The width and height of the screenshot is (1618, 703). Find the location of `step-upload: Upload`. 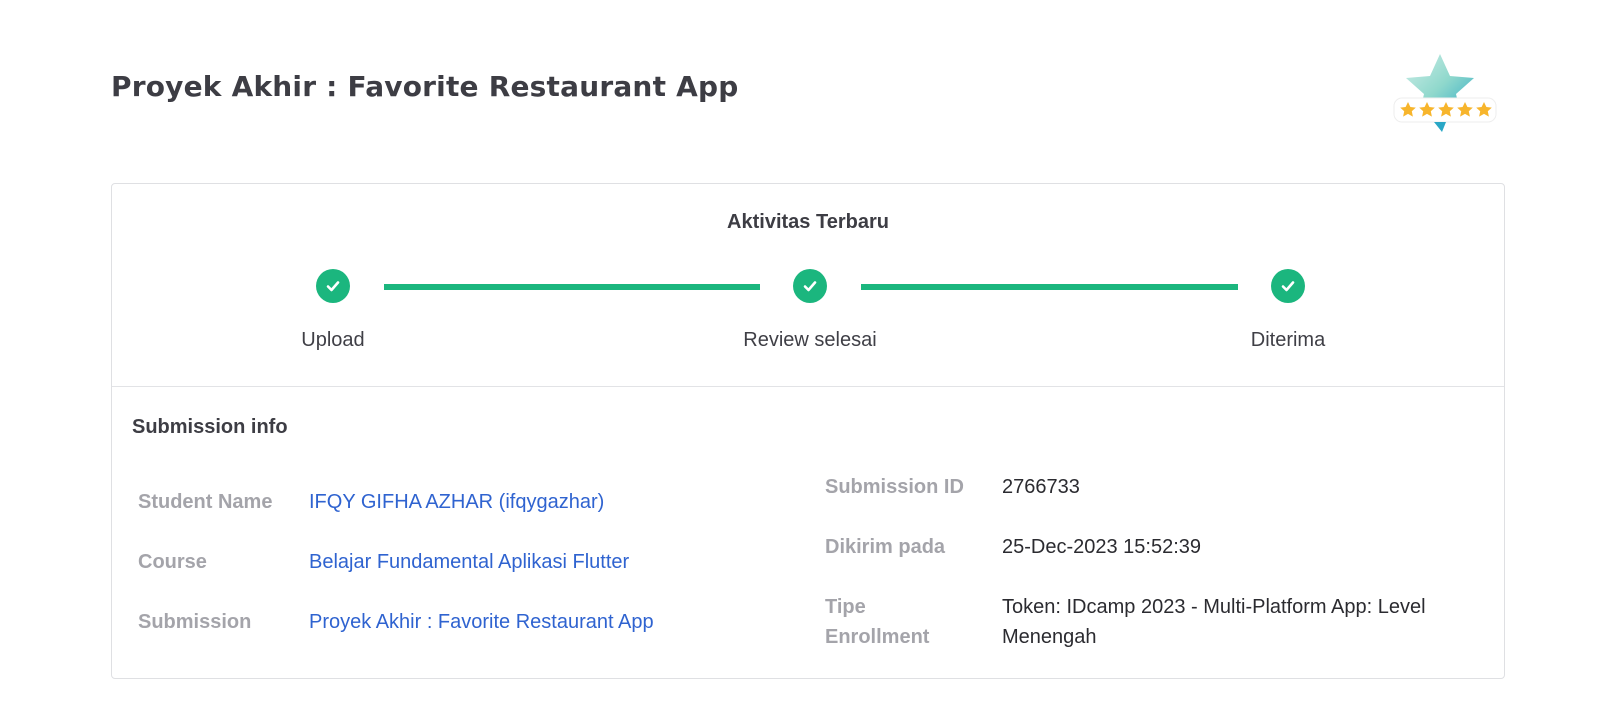

step-upload: Upload is located at coordinates (333, 310).